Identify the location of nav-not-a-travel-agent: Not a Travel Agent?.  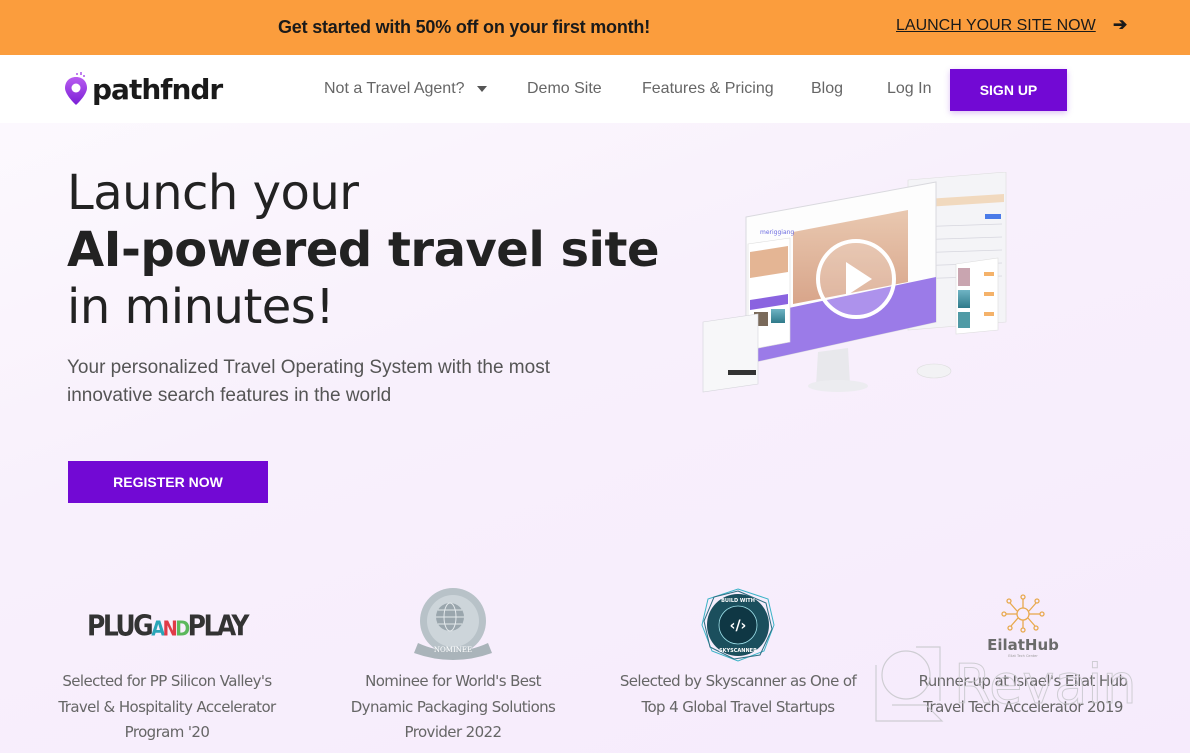
(405, 89).